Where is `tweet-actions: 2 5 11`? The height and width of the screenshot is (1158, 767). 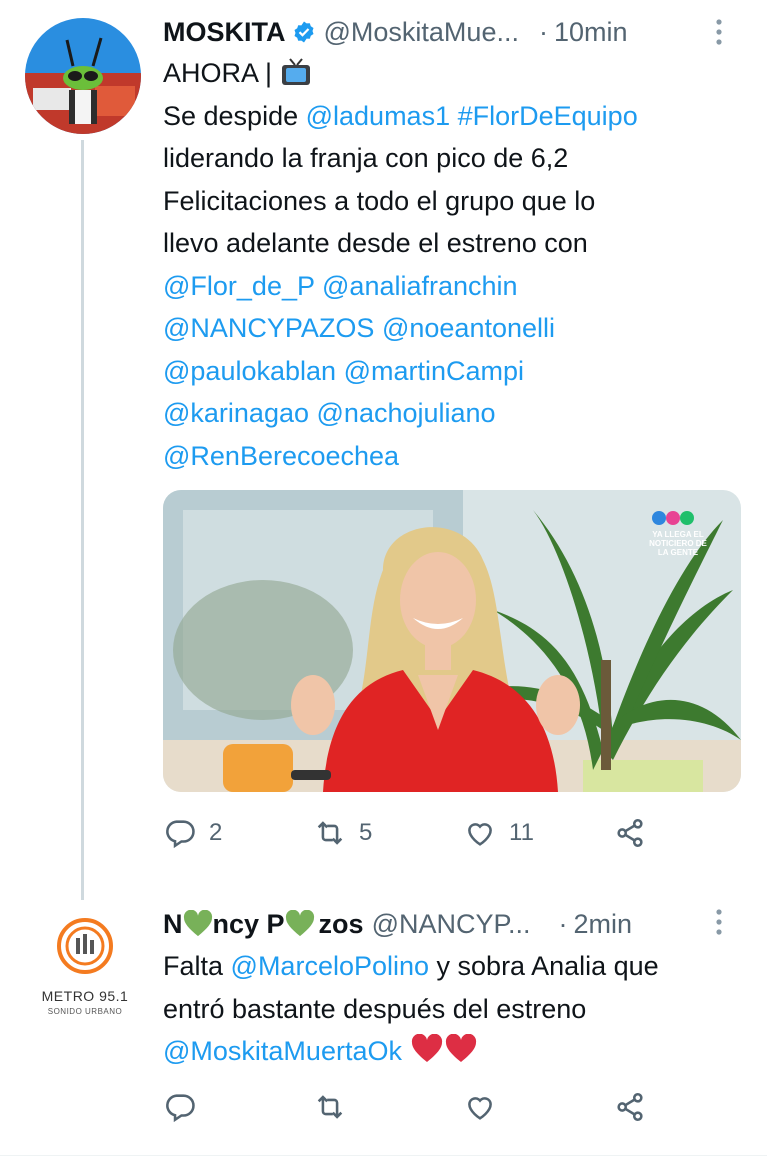
tweet-actions: 2 5 11 is located at coordinates (413, 836).